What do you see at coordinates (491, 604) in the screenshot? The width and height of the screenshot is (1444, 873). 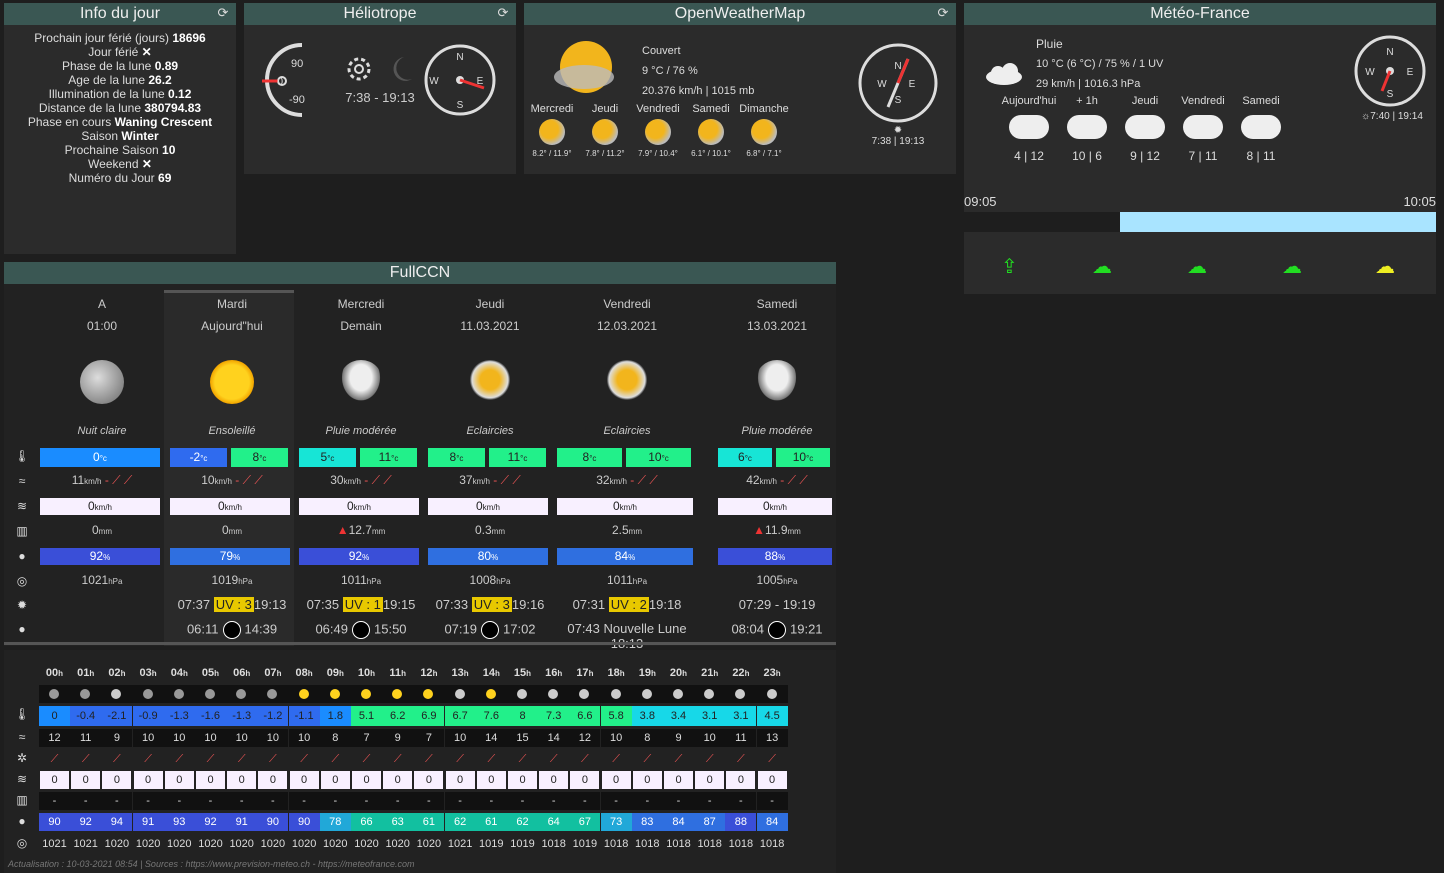 I see `uv-badge: UV : 3` at bounding box center [491, 604].